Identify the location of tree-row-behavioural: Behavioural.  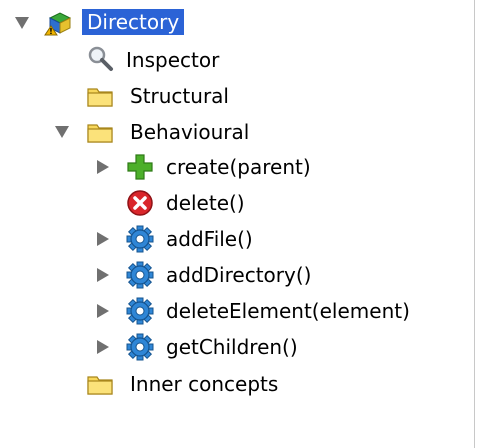
(237, 131).